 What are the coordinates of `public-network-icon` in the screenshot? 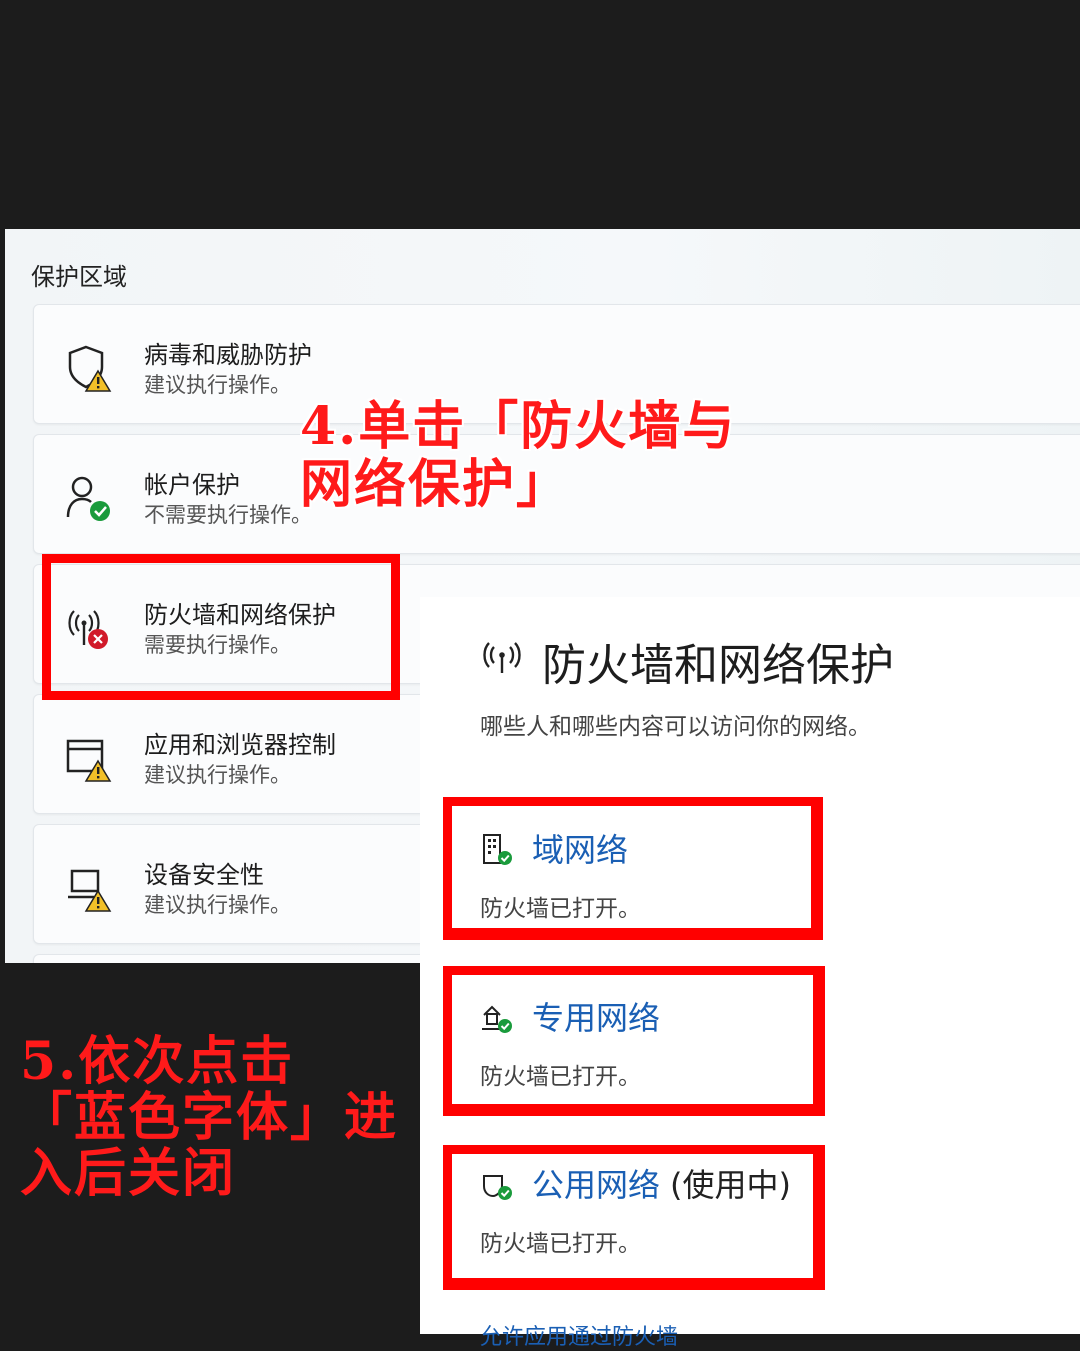 It's located at (497, 1185).